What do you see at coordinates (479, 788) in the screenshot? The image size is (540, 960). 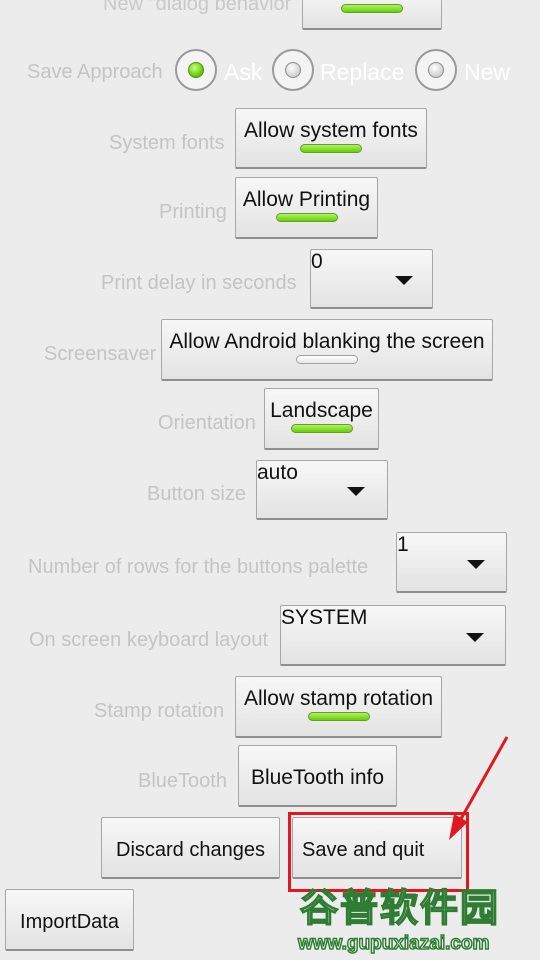 I see `annotation-arrow-icon` at bounding box center [479, 788].